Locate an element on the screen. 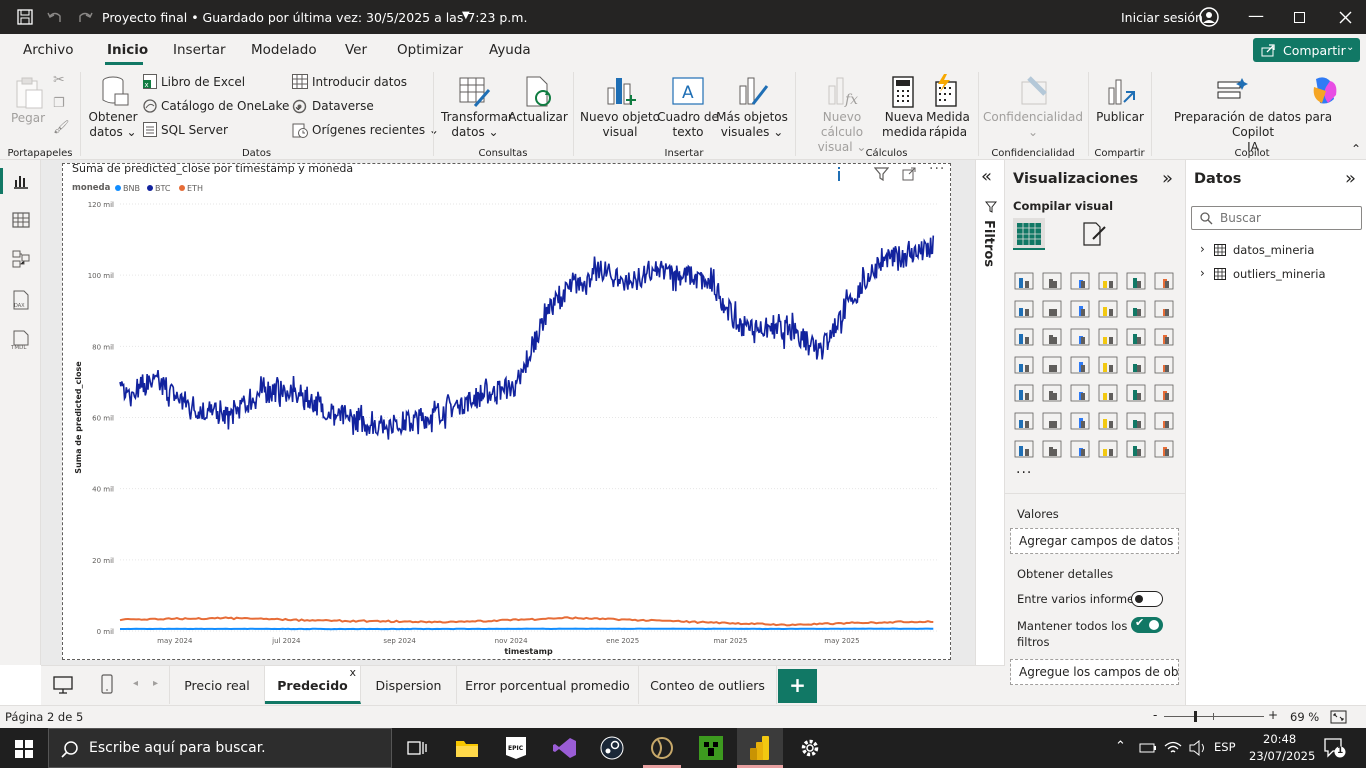 The height and width of the screenshot is (768, 1366). collapse-data-pane-icon: » is located at coordinates (1350, 178).